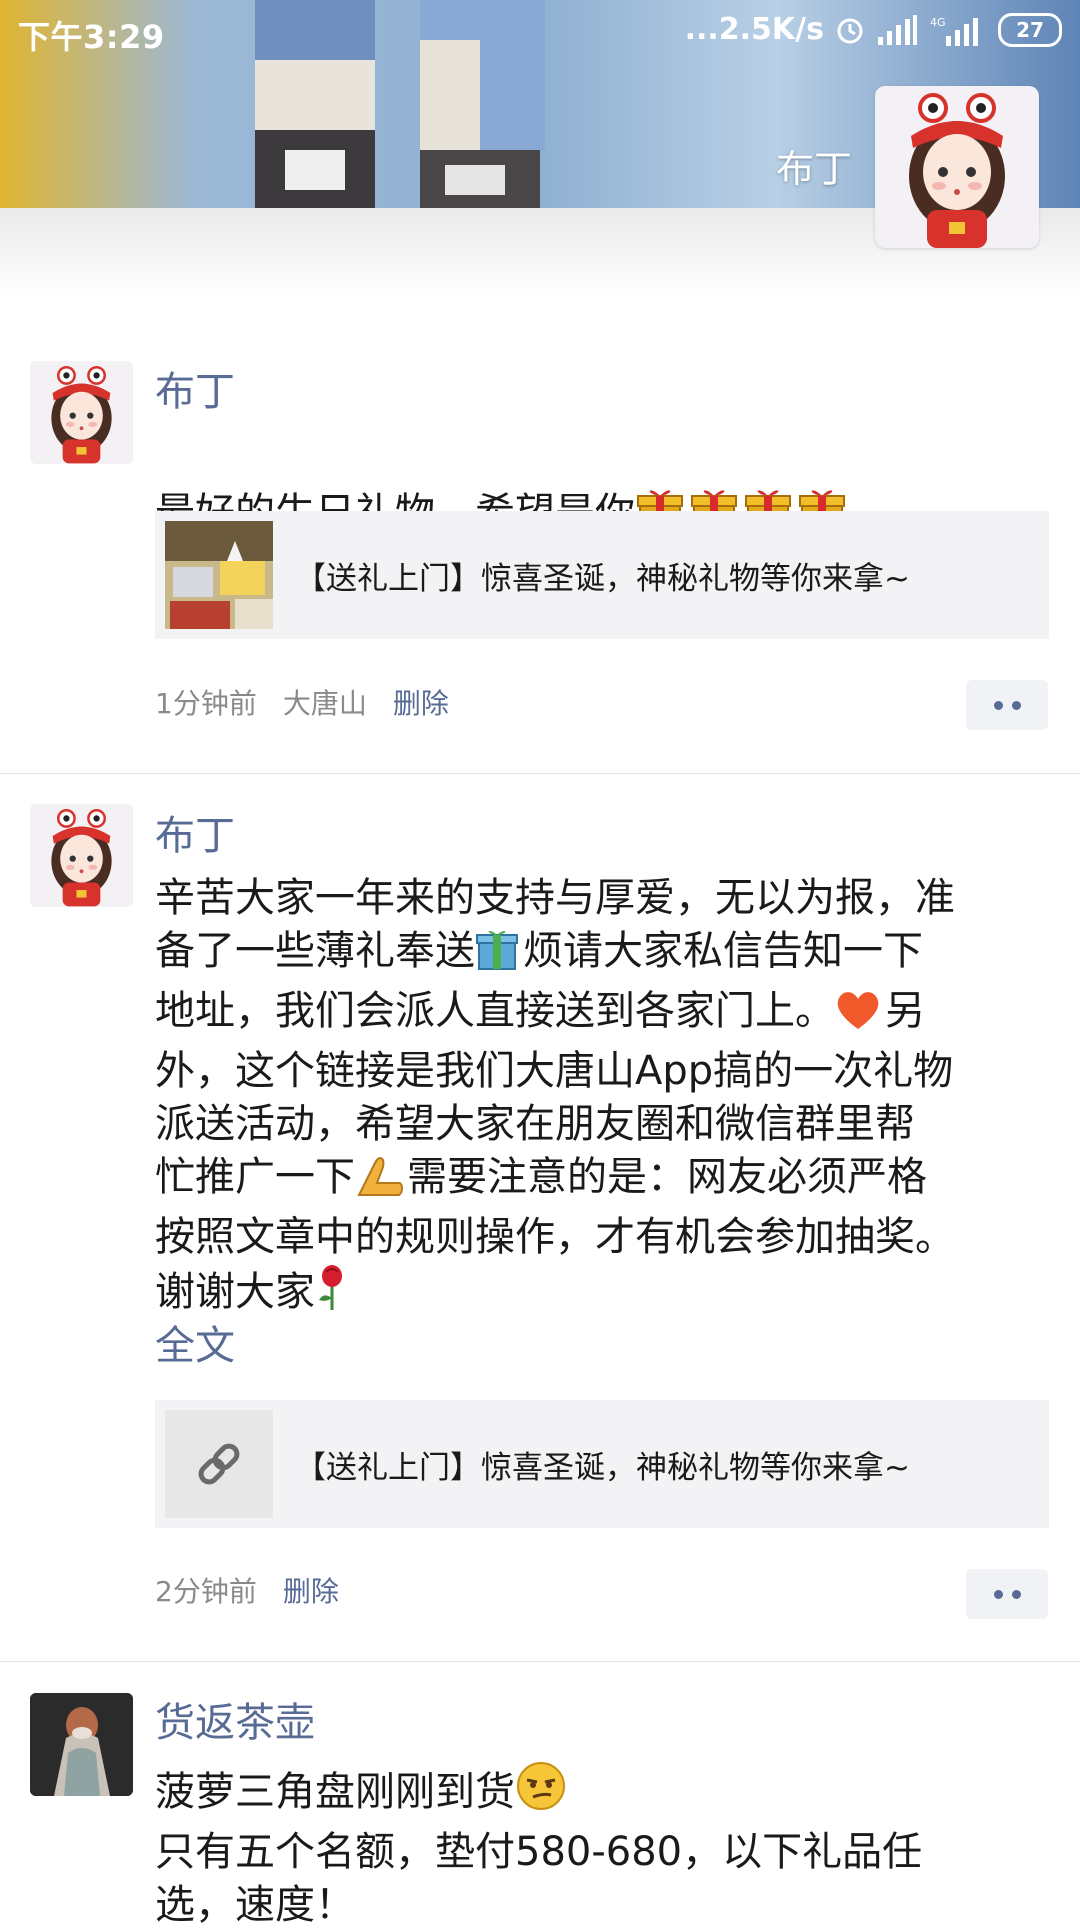 This screenshot has height=1932, width=1080. I want to click on smirk-face-icon, so click(541, 1793).